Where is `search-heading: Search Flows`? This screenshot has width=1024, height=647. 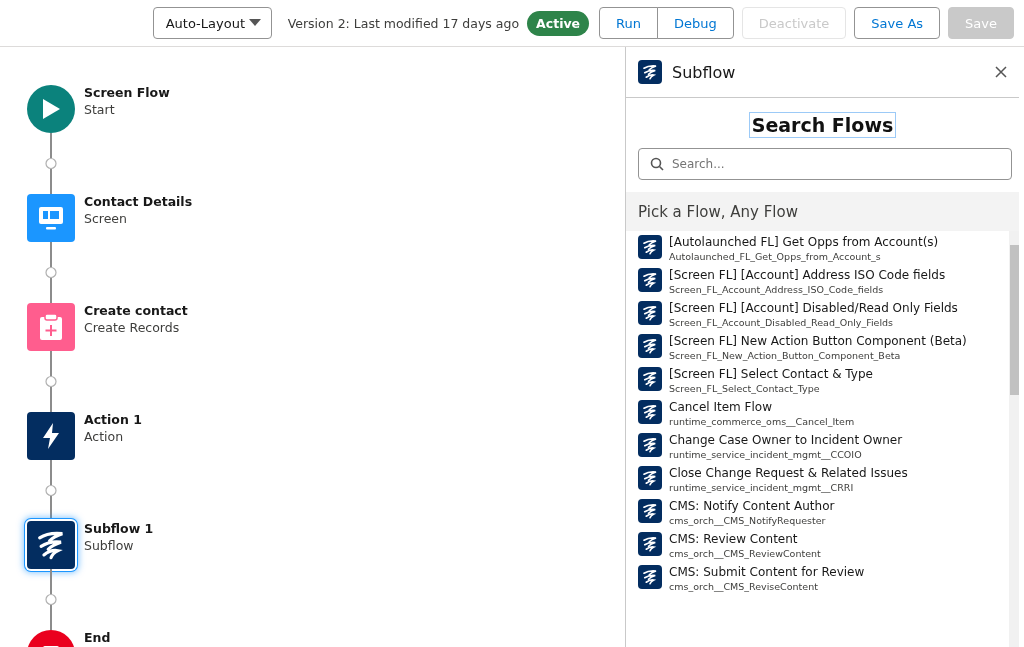 search-heading: Search Flows is located at coordinates (822, 125).